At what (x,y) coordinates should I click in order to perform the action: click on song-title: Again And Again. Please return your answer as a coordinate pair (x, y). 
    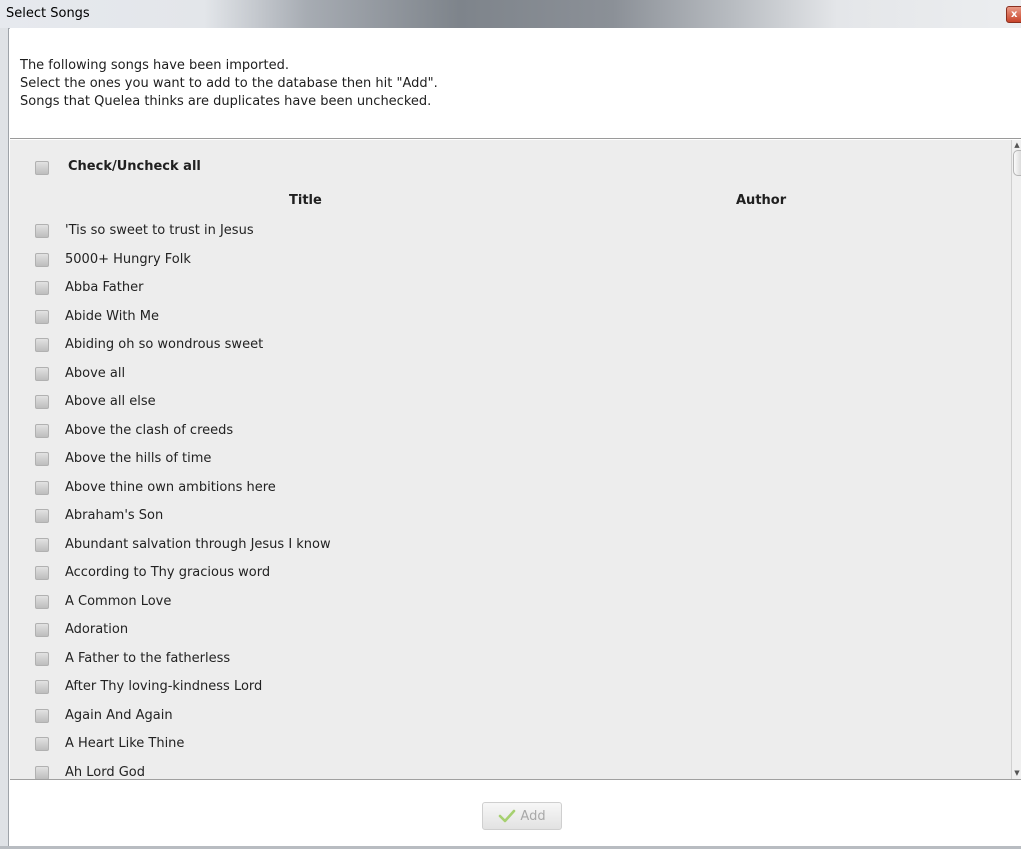
    Looking at the image, I should click on (119, 715).